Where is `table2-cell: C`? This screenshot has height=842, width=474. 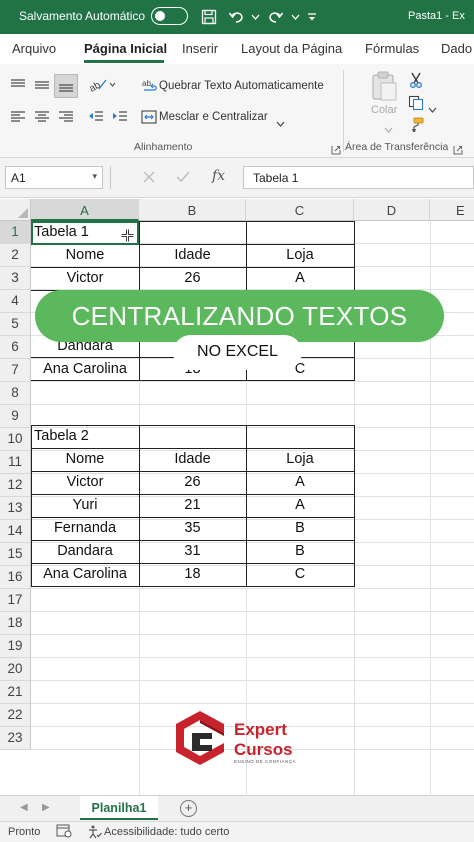
table2-cell: C is located at coordinates (300, 574).